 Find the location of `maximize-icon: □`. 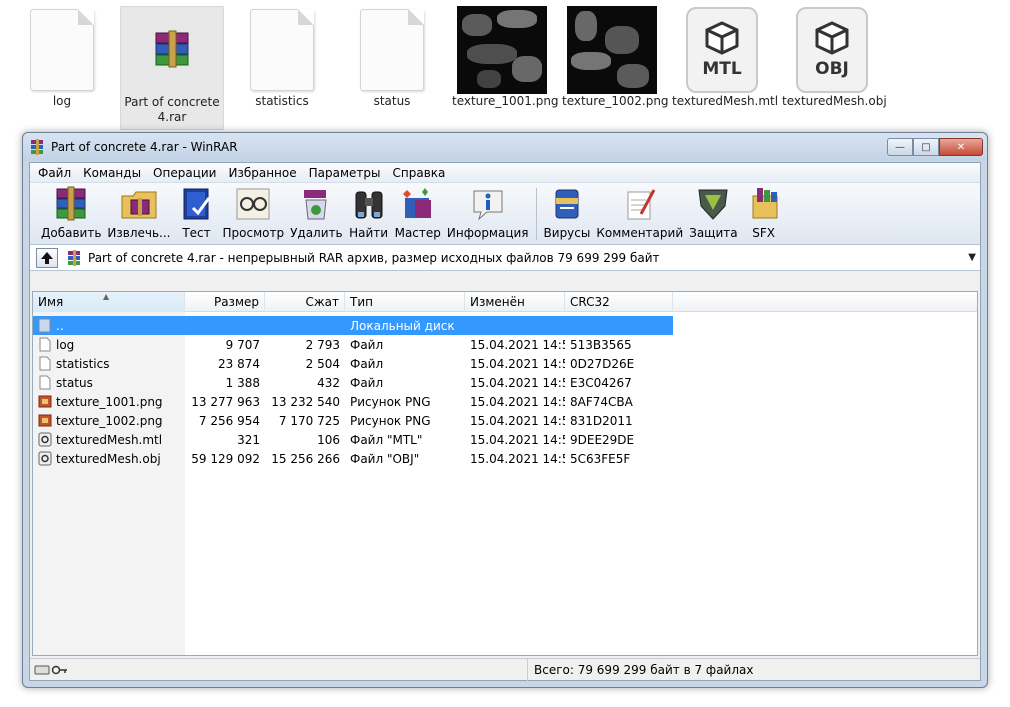

maximize-icon: □ is located at coordinates (926, 147).